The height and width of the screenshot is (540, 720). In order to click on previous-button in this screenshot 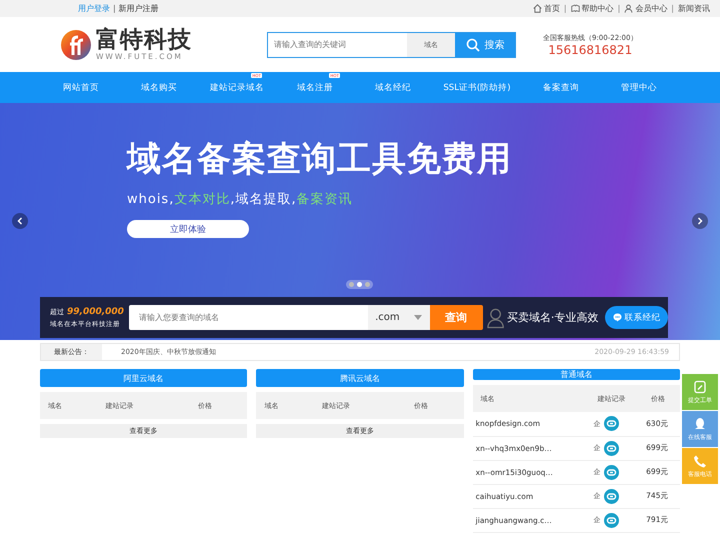, I will do `click(20, 221)`.